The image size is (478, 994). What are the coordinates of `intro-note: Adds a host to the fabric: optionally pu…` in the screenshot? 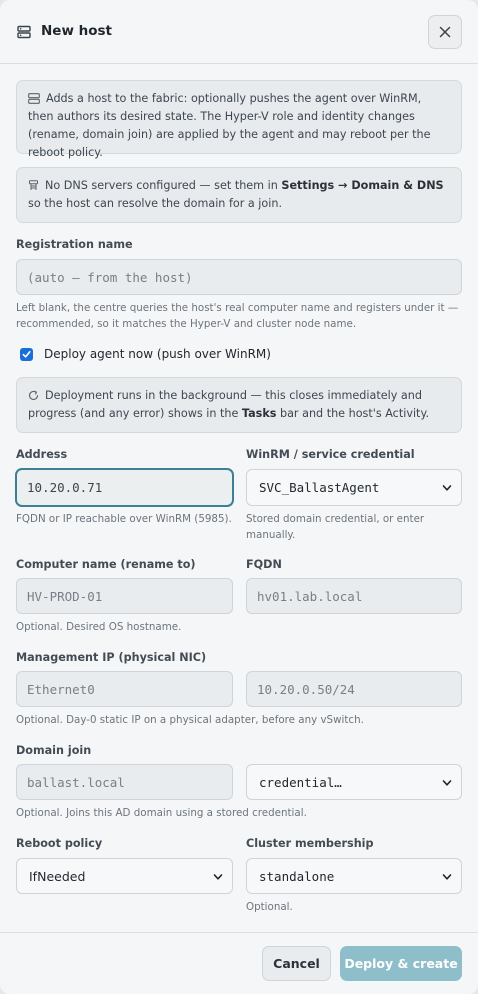 It's located at (239, 119).